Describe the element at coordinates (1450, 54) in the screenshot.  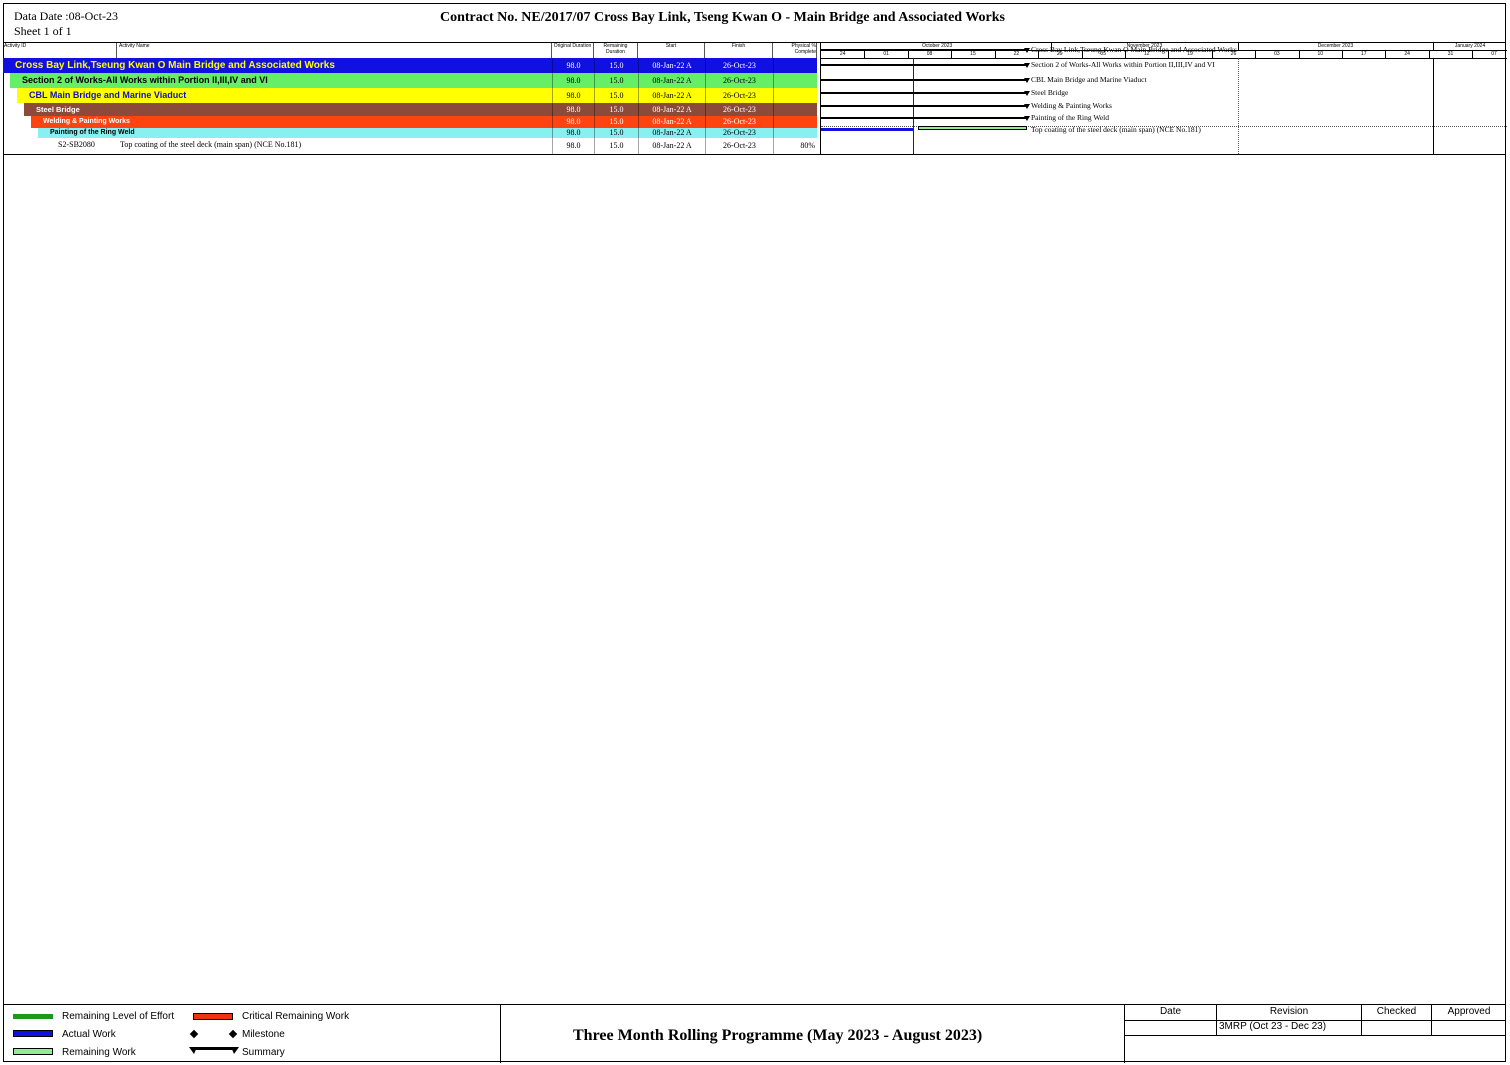
I see `timescale-week: 31` at that location.